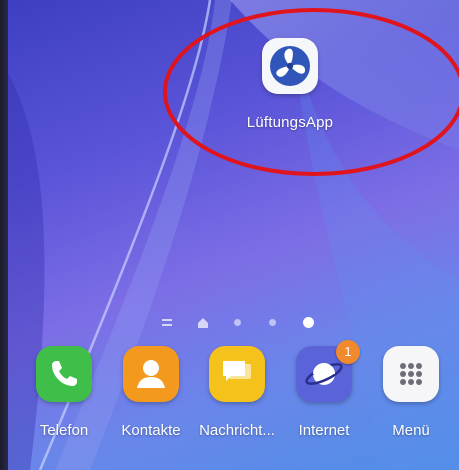  I want to click on app-luftungsapp: LüftungsApp, so click(303, 89).